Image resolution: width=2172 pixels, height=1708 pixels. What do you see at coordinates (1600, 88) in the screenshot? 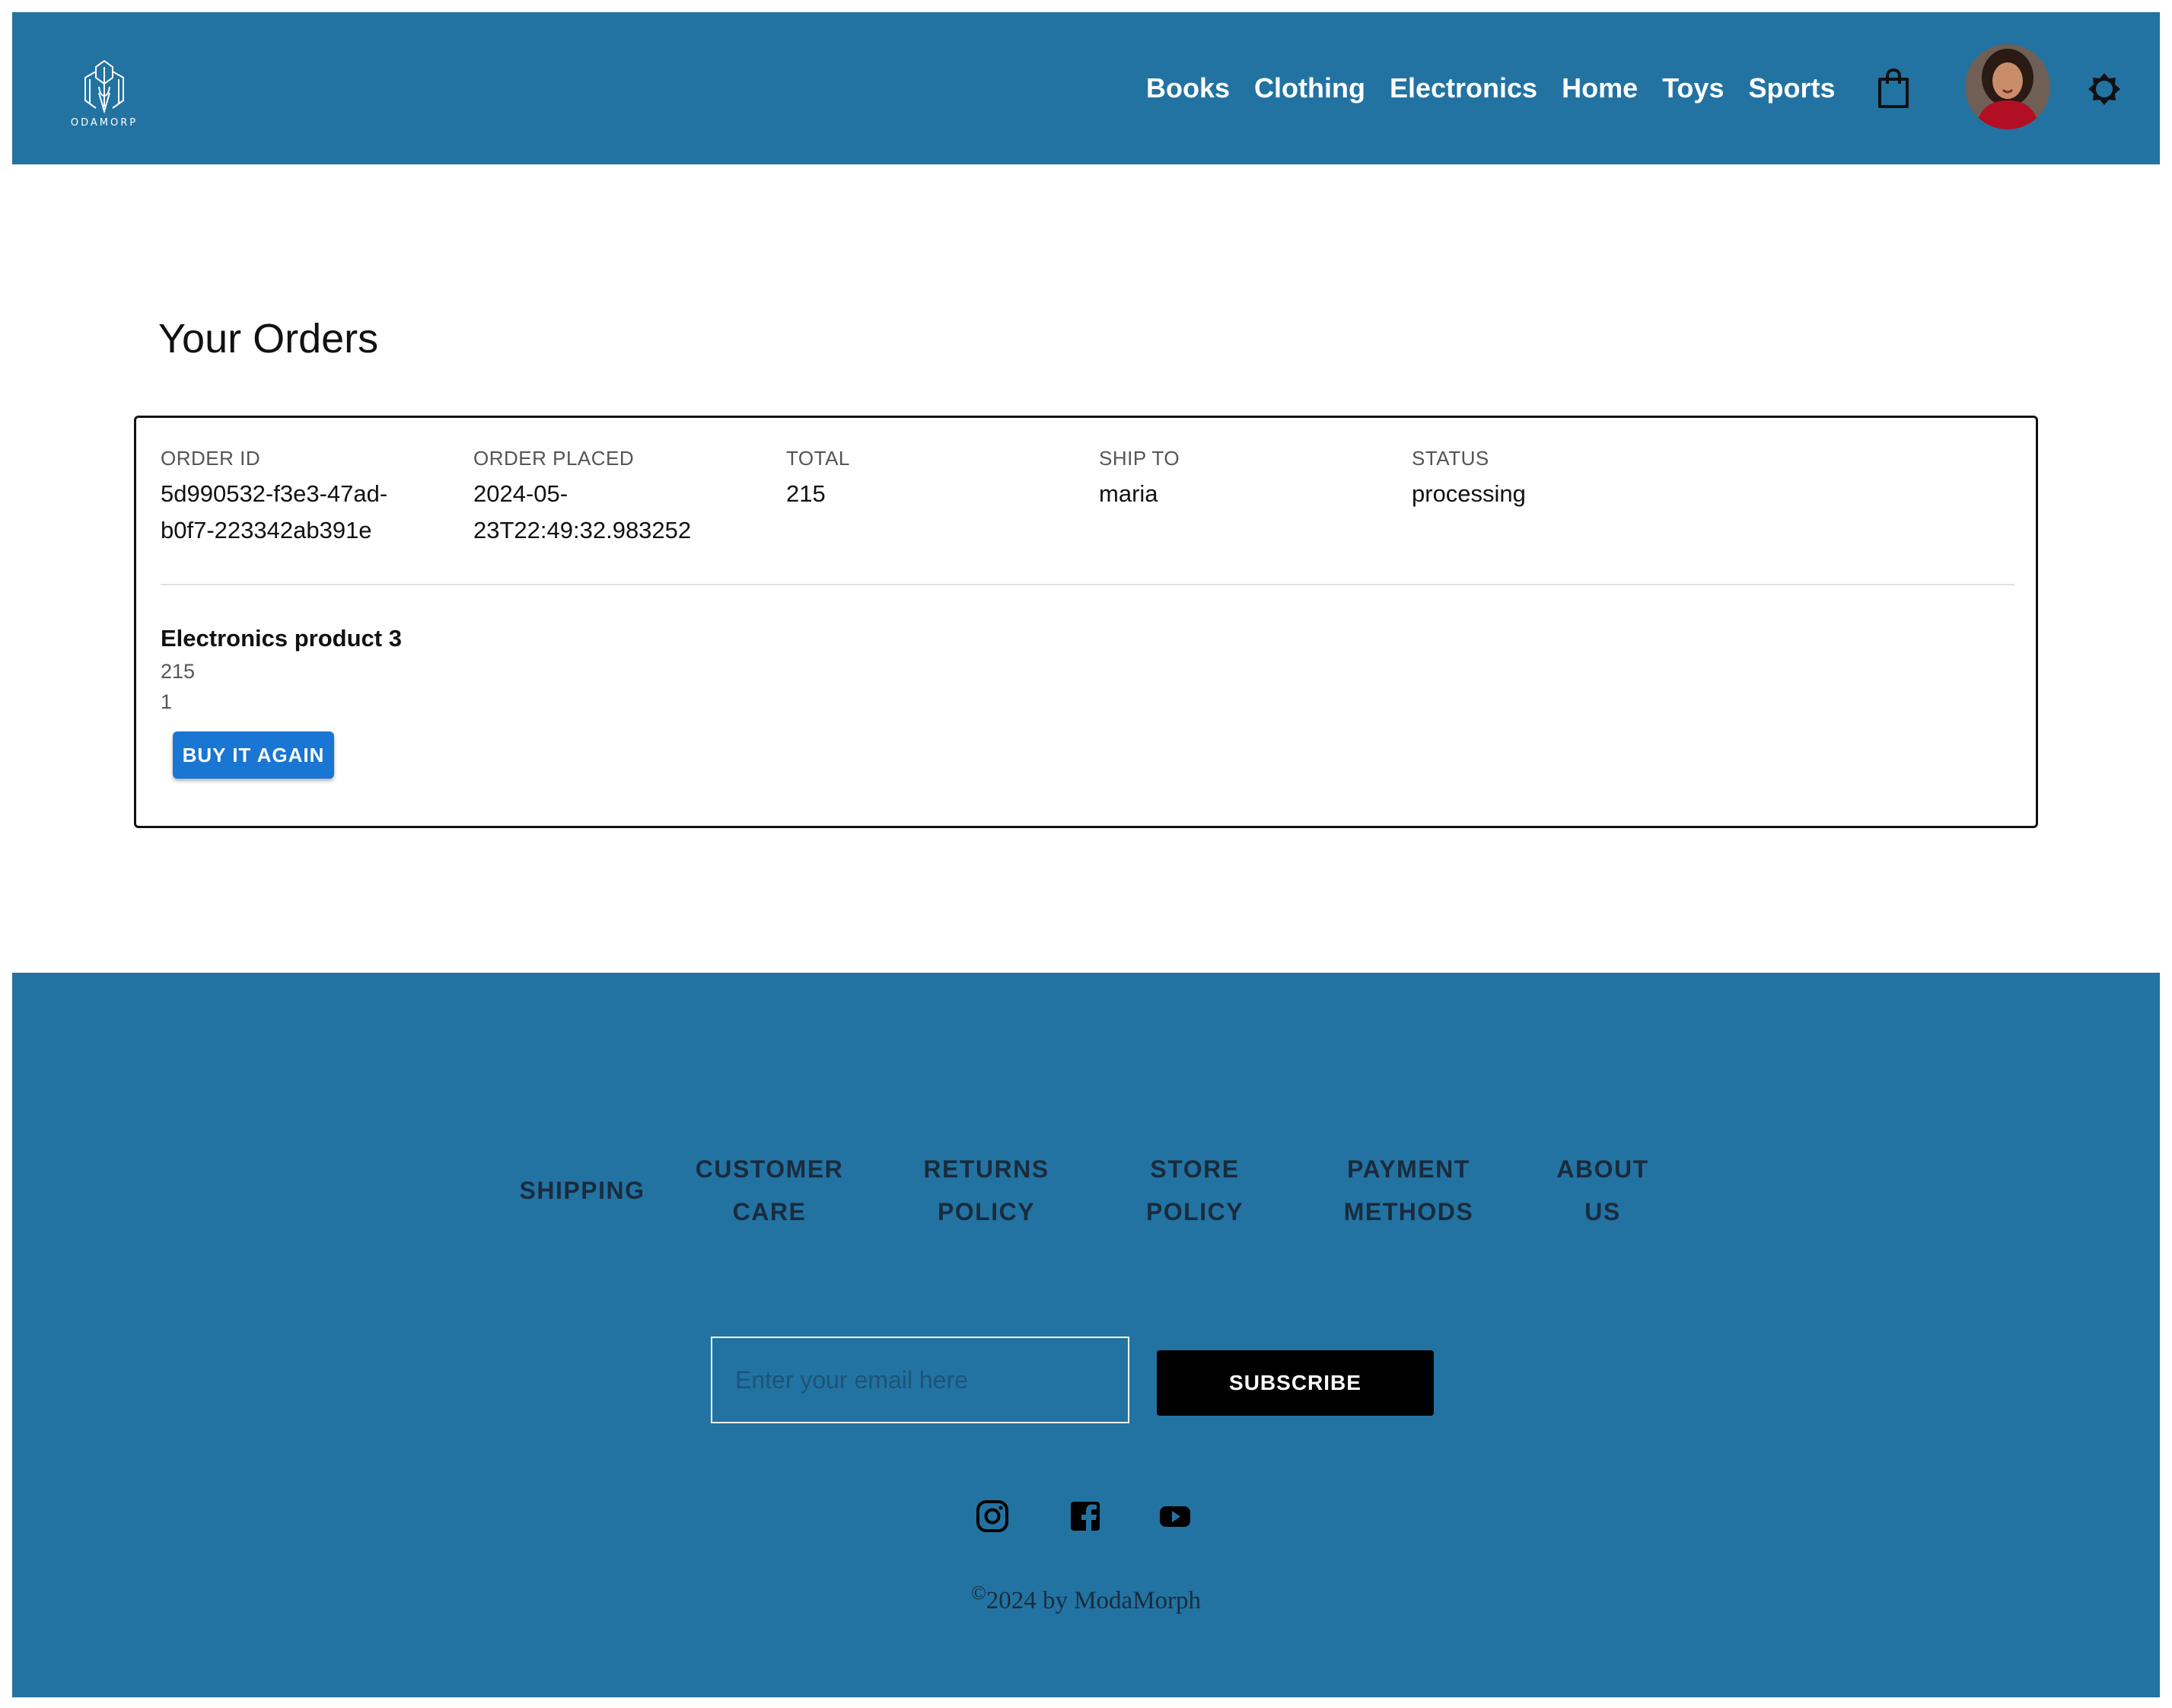
I see `nav-home: Home` at bounding box center [1600, 88].